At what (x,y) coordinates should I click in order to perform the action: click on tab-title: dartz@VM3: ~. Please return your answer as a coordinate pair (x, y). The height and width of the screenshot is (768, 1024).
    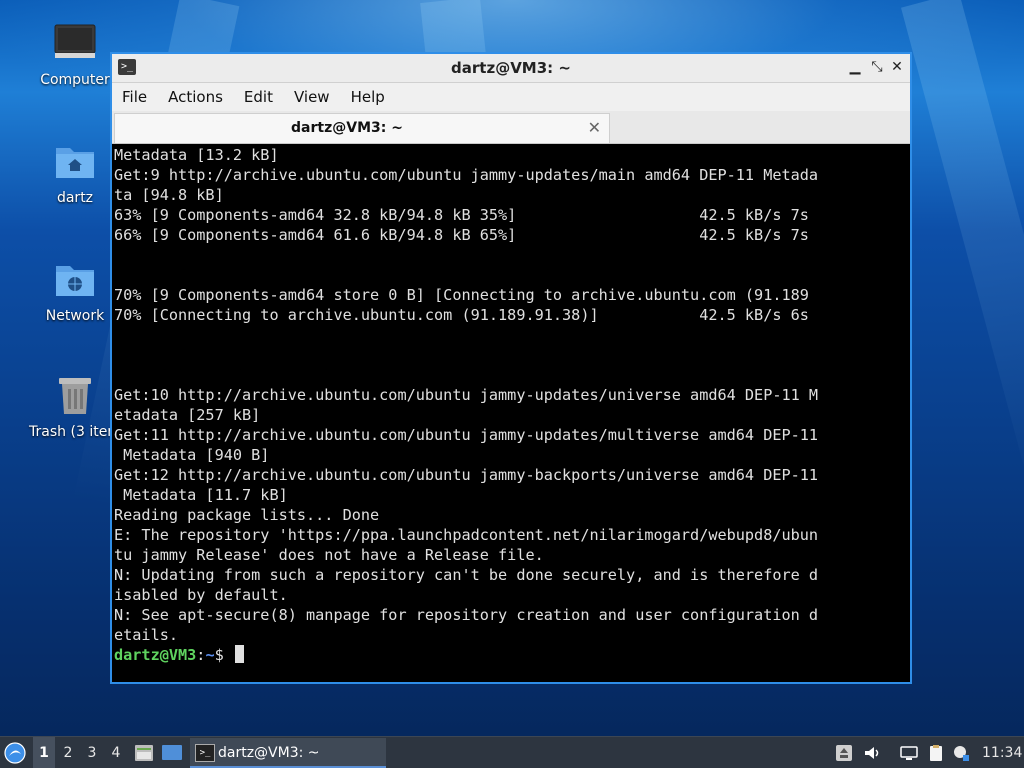
    Looking at the image, I should click on (347, 128).